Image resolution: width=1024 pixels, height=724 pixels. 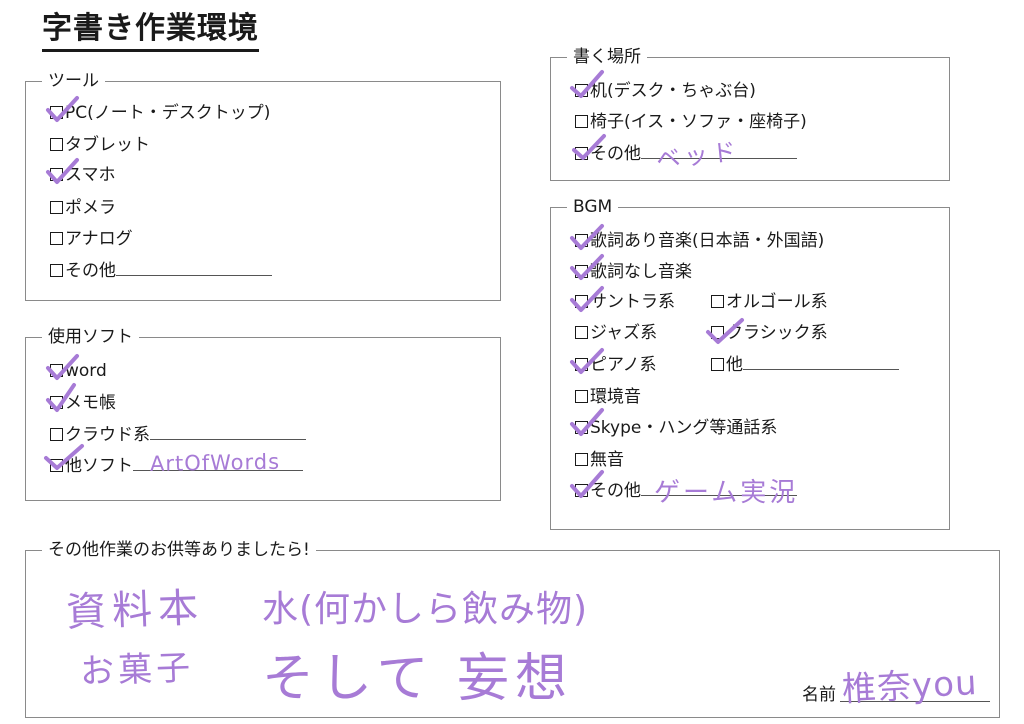 What do you see at coordinates (90, 337) in the screenshot?
I see `software-legend: 使用ソフト` at bounding box center [90, 337].